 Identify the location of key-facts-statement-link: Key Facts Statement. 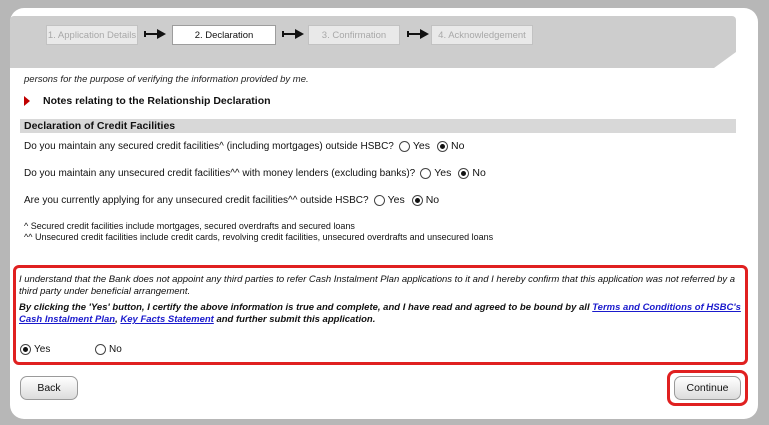
(166, 319).